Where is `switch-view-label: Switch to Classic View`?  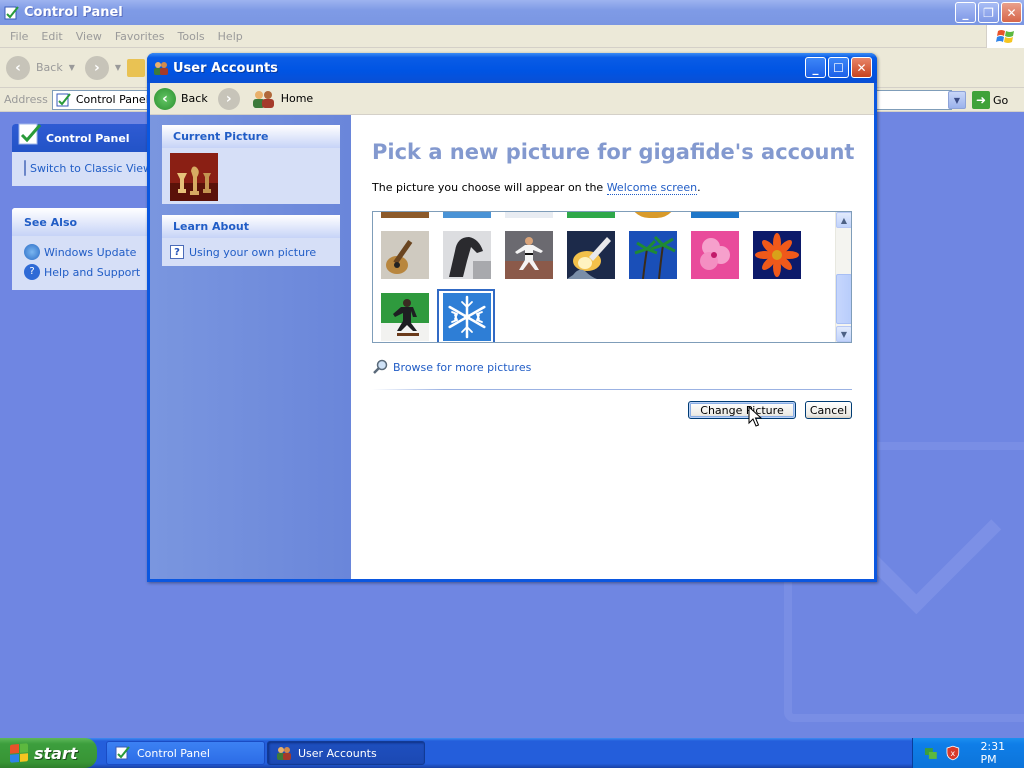 switch-view-label: Switch to Classic View is located at coordinates (91, 168).